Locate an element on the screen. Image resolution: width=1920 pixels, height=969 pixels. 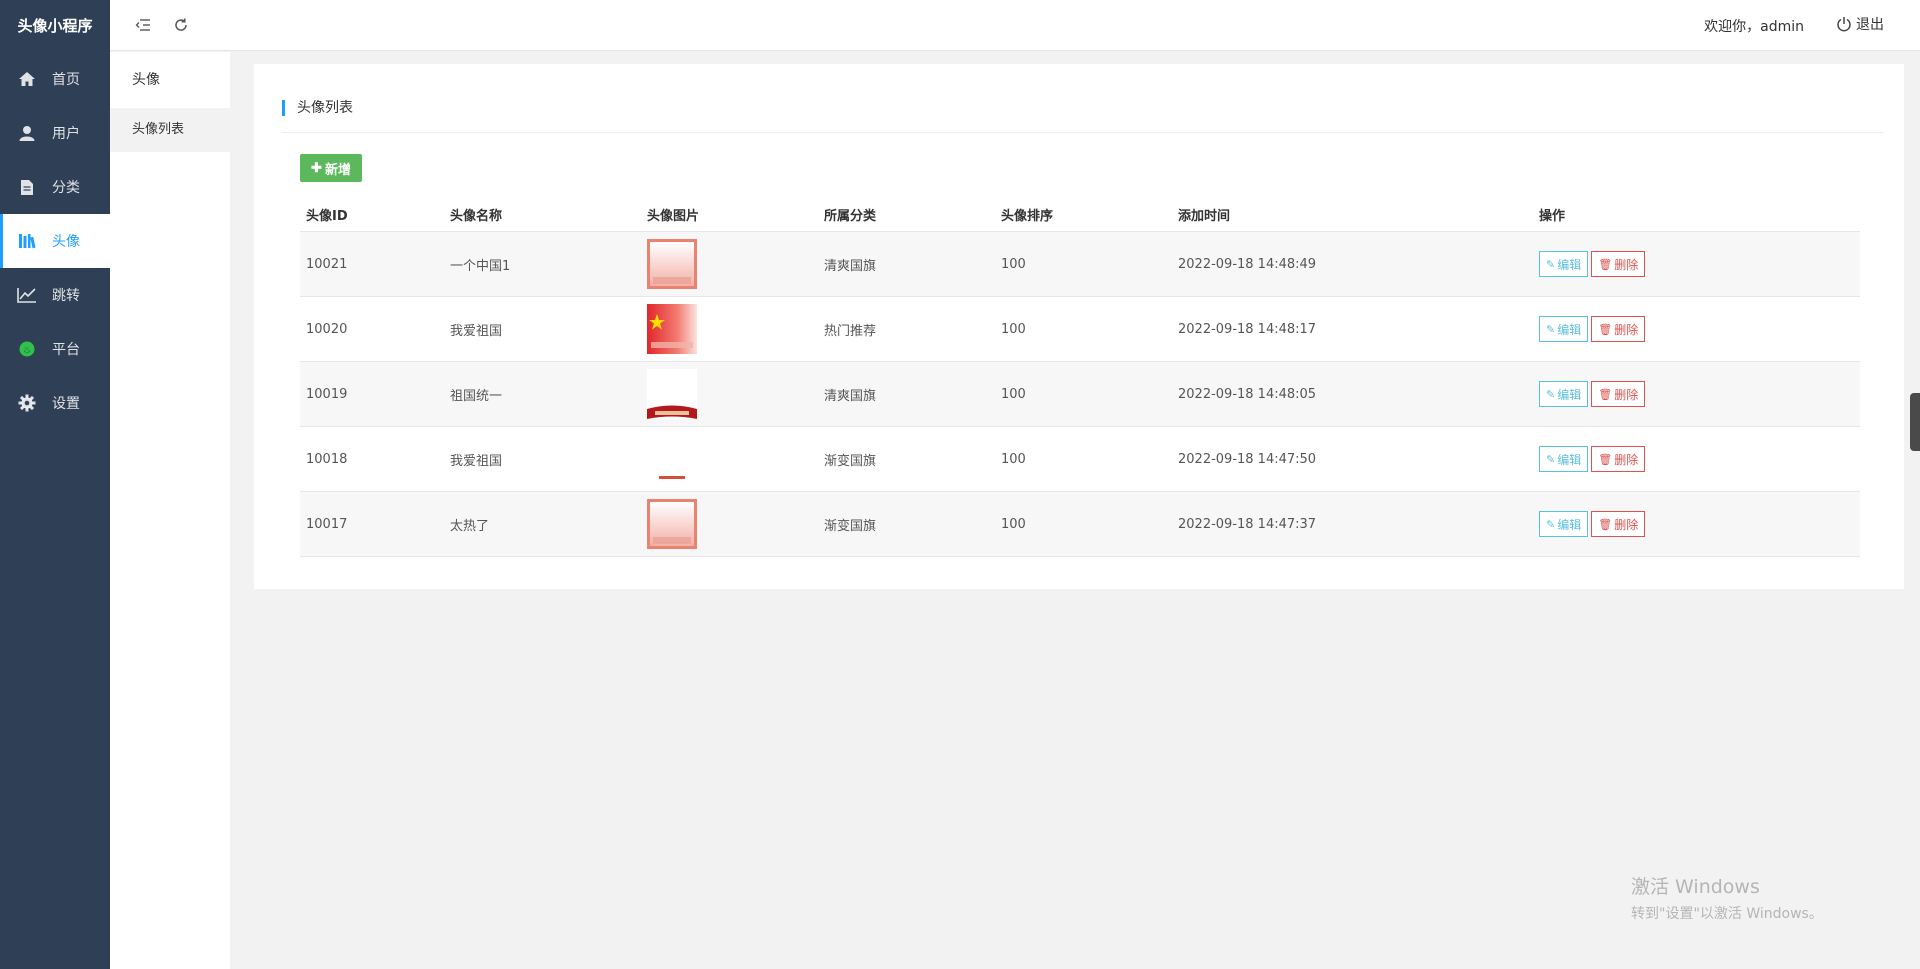
sidebar-item-3: 头像 is located at coordinates (55, 241).